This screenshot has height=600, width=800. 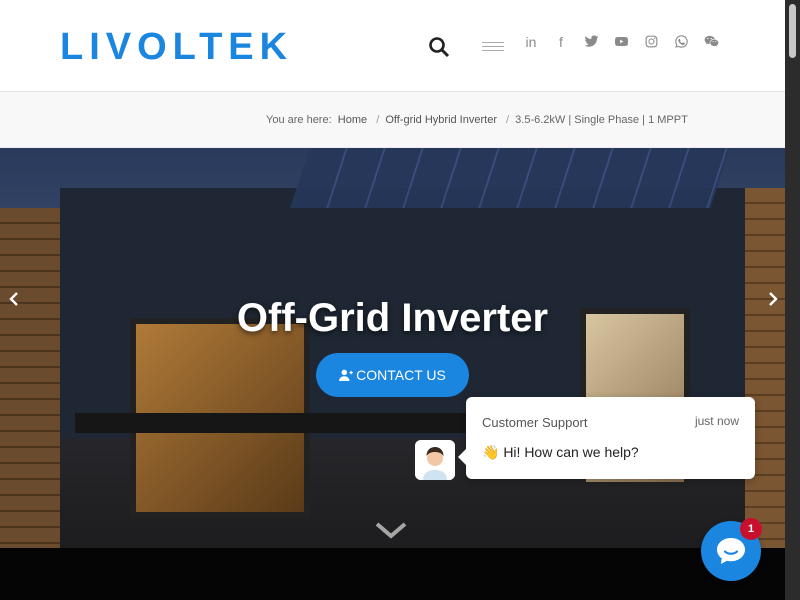 I want to click on svg-text: LIVOLTEK, so click(x=176, y=46).